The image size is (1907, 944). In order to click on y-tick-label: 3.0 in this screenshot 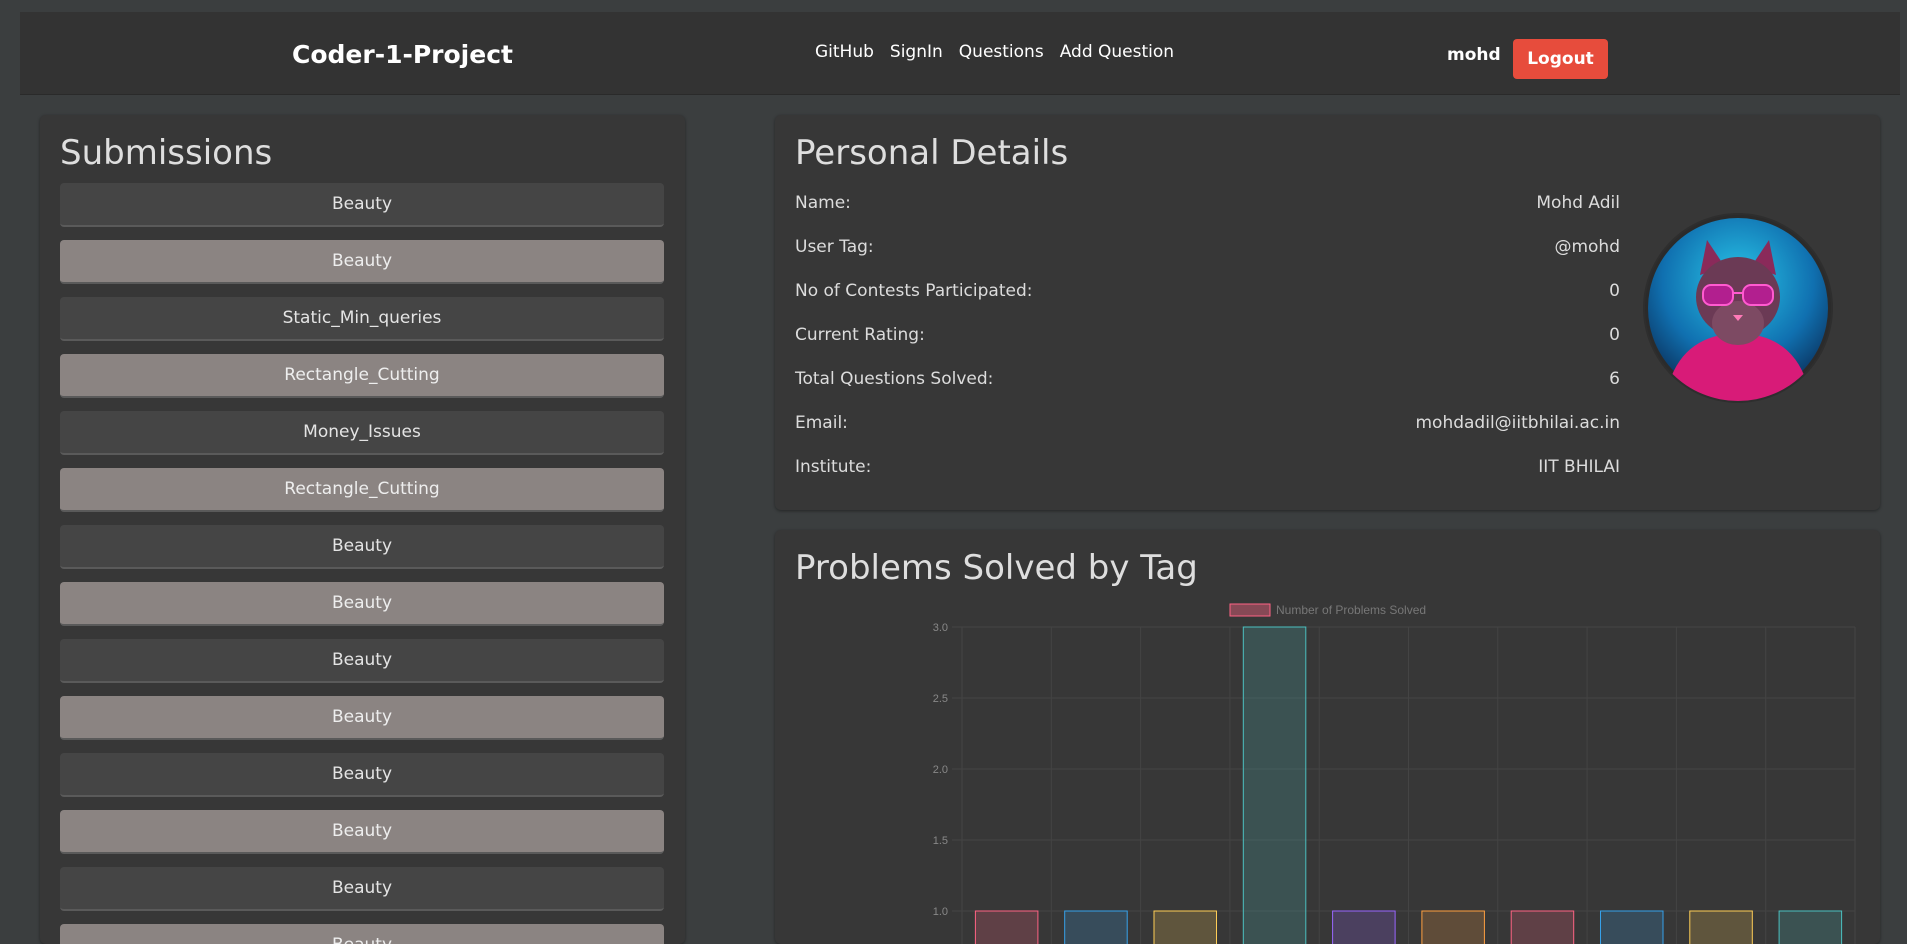, I will do `click(940, 628)`.